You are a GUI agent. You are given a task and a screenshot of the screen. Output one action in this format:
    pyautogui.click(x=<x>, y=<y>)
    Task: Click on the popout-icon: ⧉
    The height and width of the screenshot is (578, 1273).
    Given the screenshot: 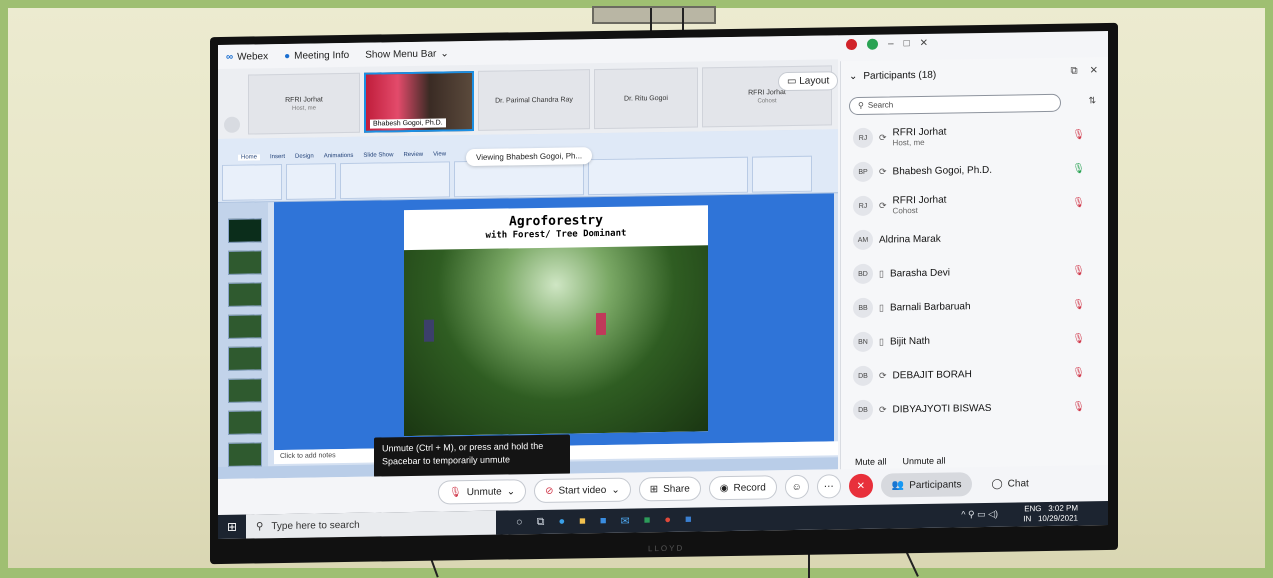 What is the action you would take?
    pyautogui.click(x=1073, y=71)
    